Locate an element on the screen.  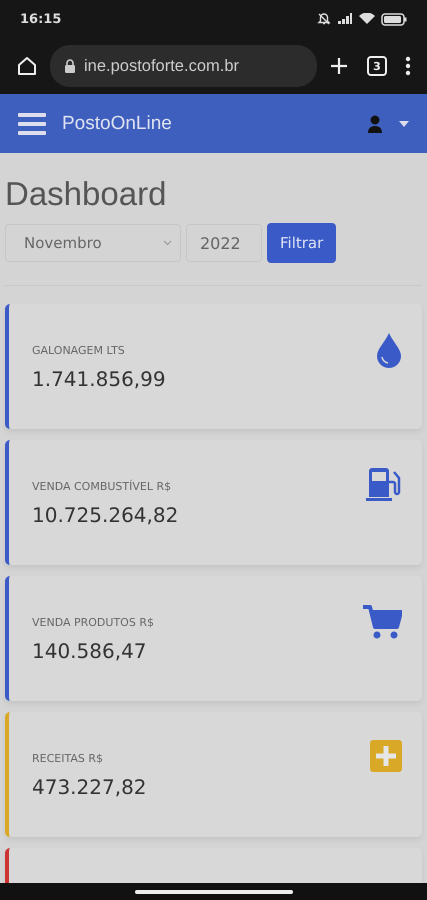
card-label: RECEITAS R$ is located at coordinates (68, 758).